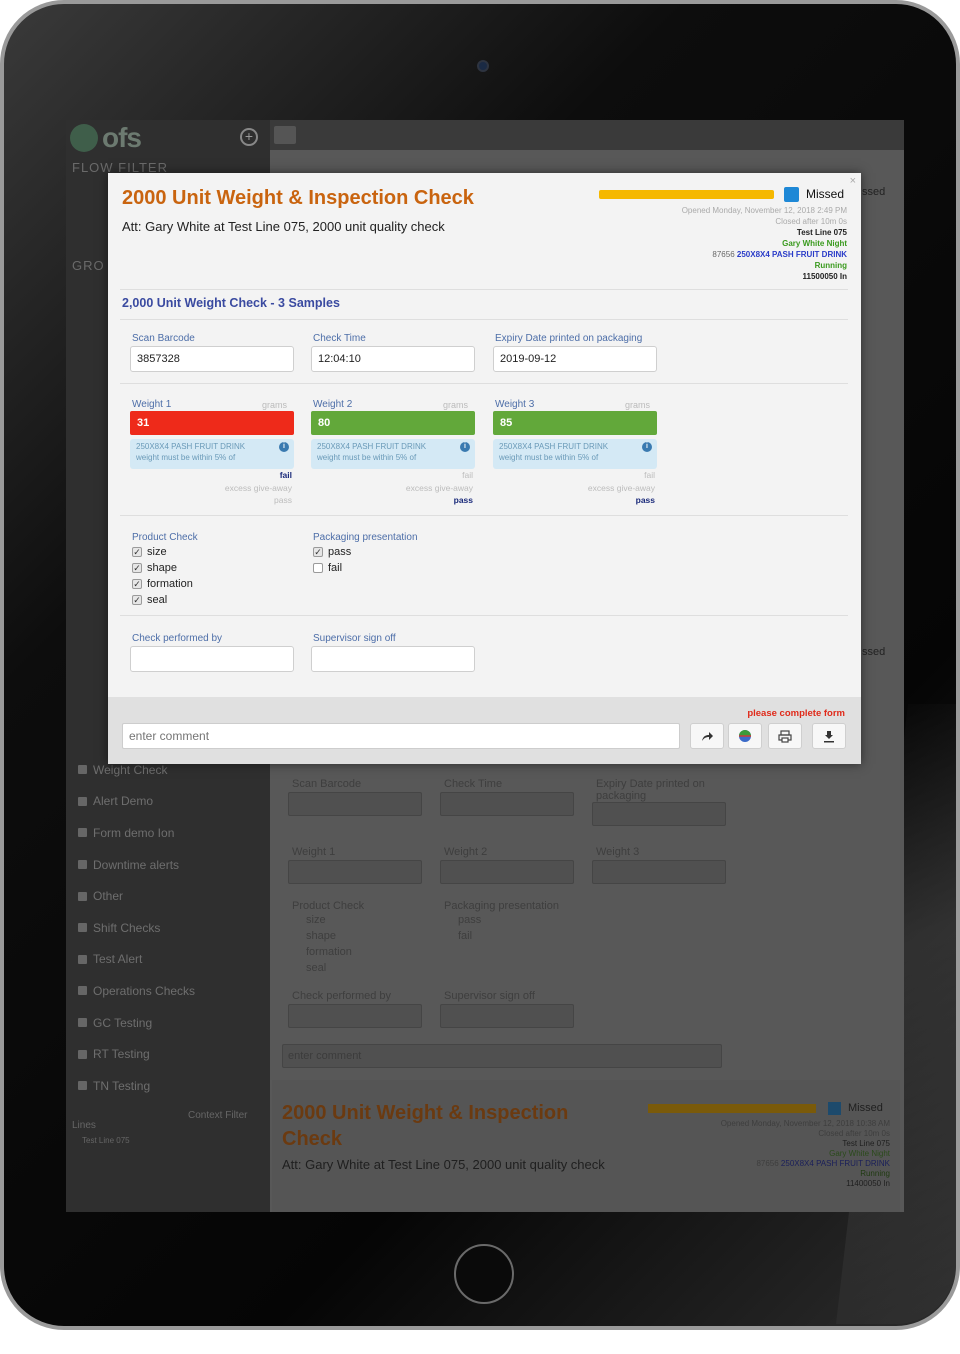  I want to click on weight-2-input, so click(393, 423).